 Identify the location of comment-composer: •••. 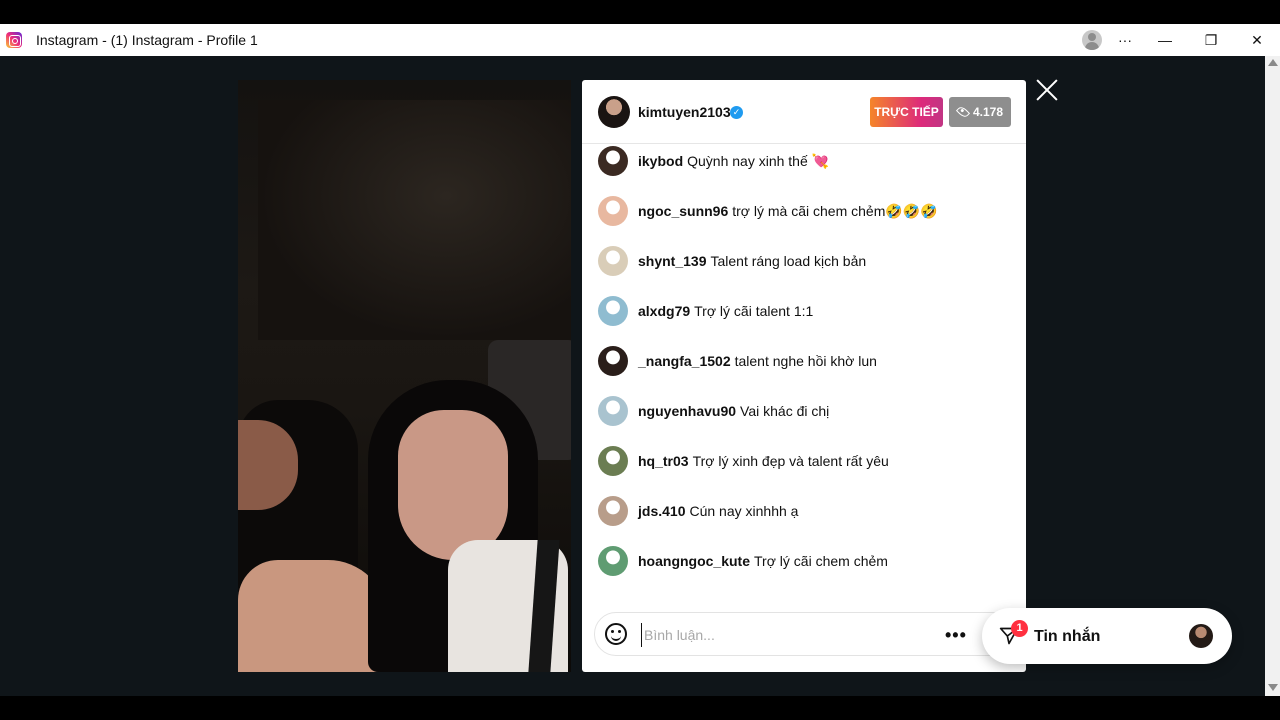
(804, 634).